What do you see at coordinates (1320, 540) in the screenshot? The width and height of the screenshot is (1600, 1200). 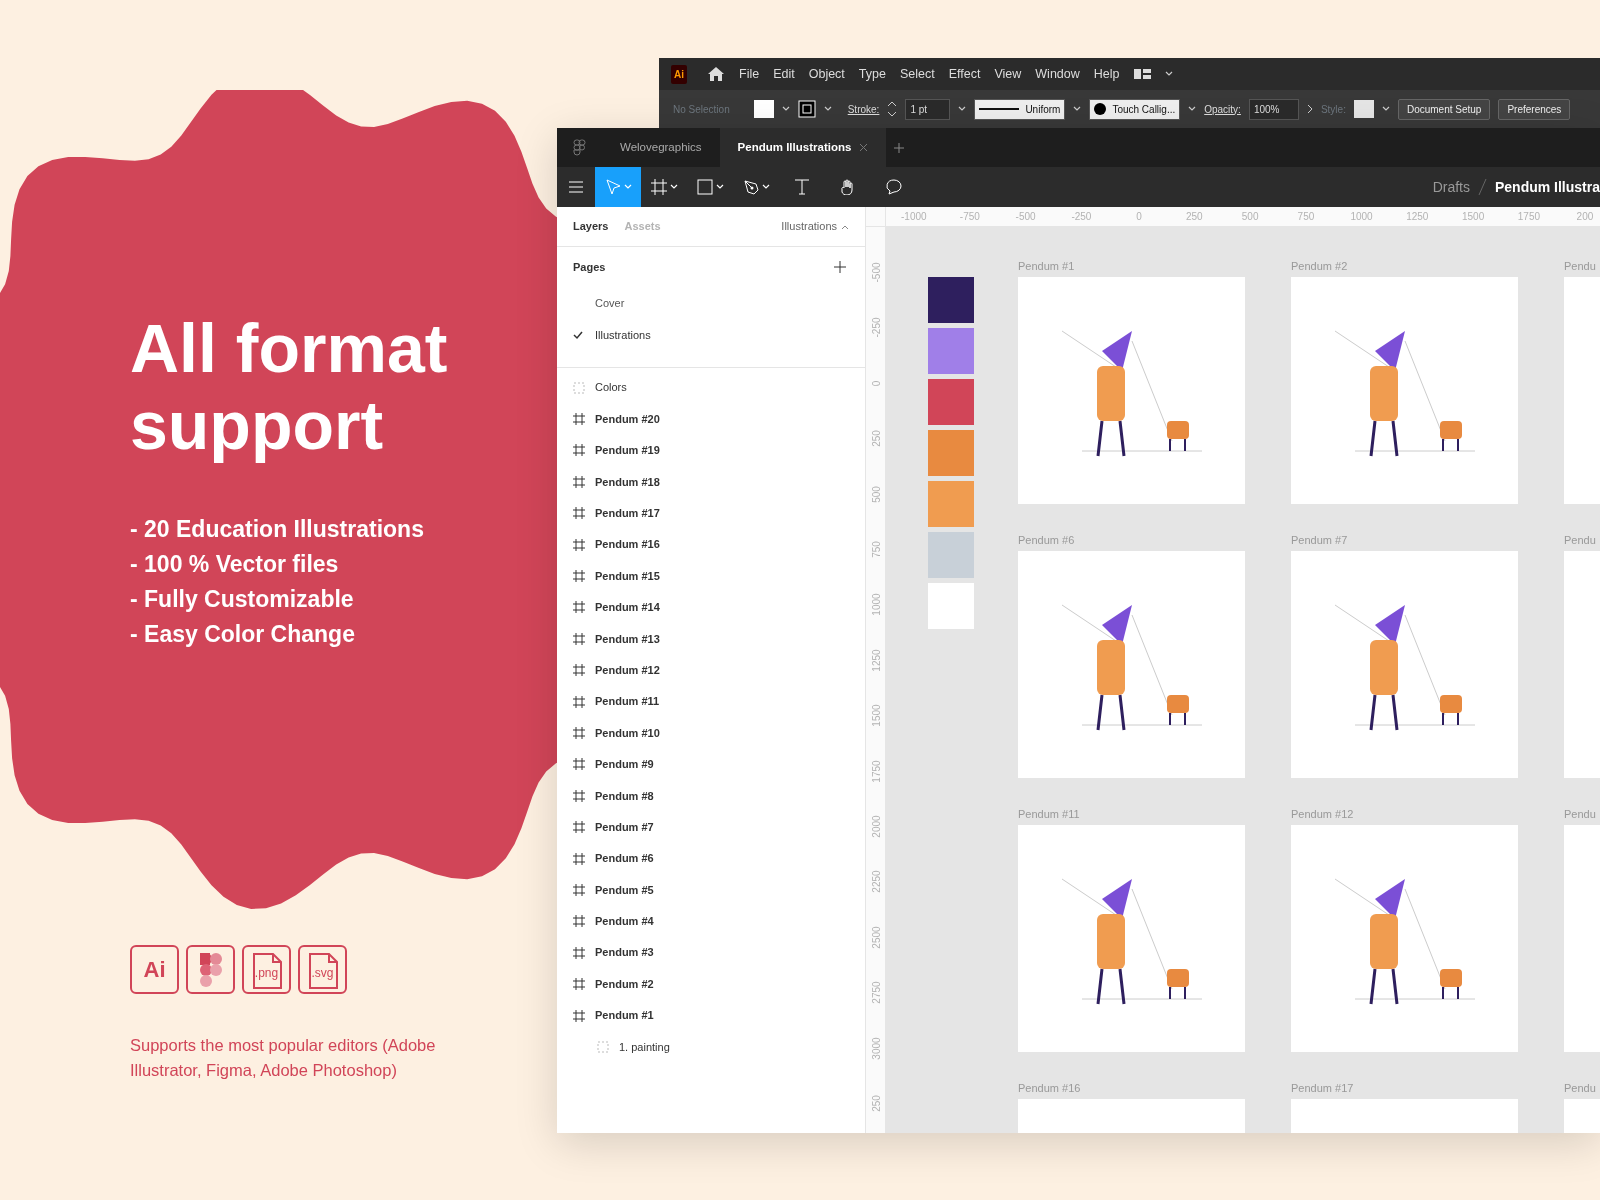 I see `frame-title: Pendum #7` at bounding box center [1320, 540].